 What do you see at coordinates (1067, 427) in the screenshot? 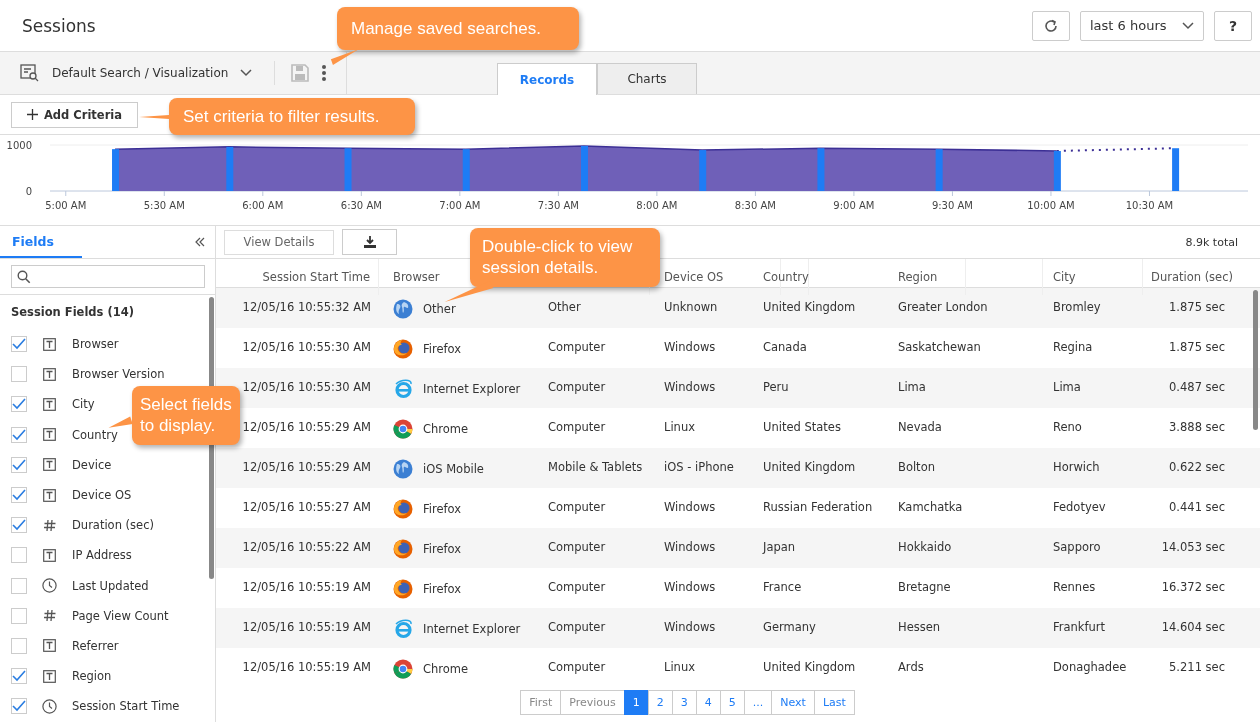
I see `table-cell: Reno` at bounding box center [1067, 427].